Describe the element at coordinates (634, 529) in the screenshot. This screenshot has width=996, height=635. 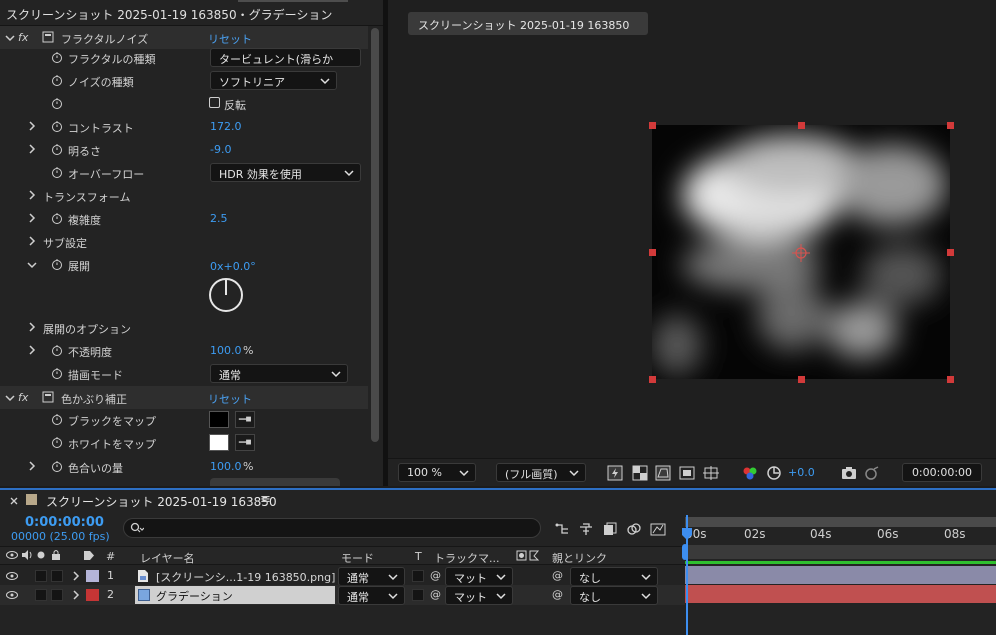
I see `motion-blur-icon` at that location.